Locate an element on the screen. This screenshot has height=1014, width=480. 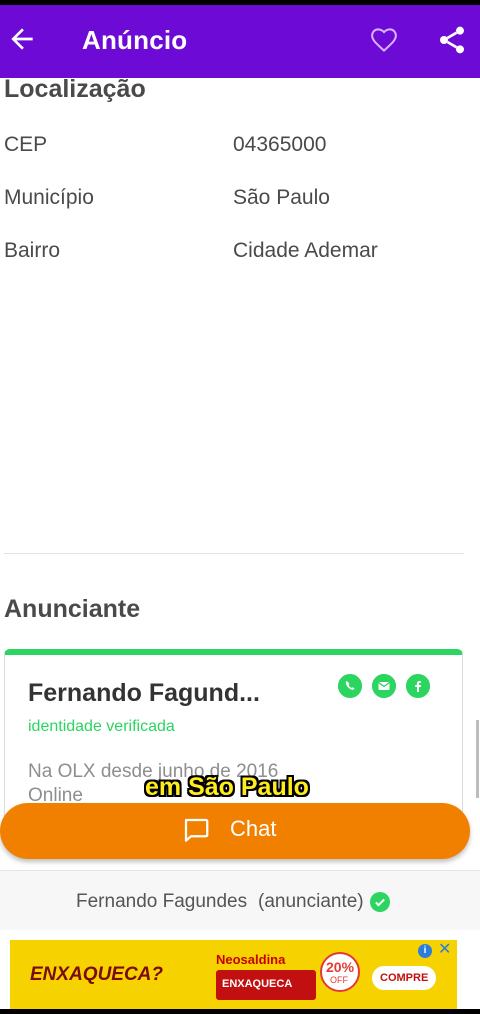
whatsapp-icon is located at coordinates (350, 686).